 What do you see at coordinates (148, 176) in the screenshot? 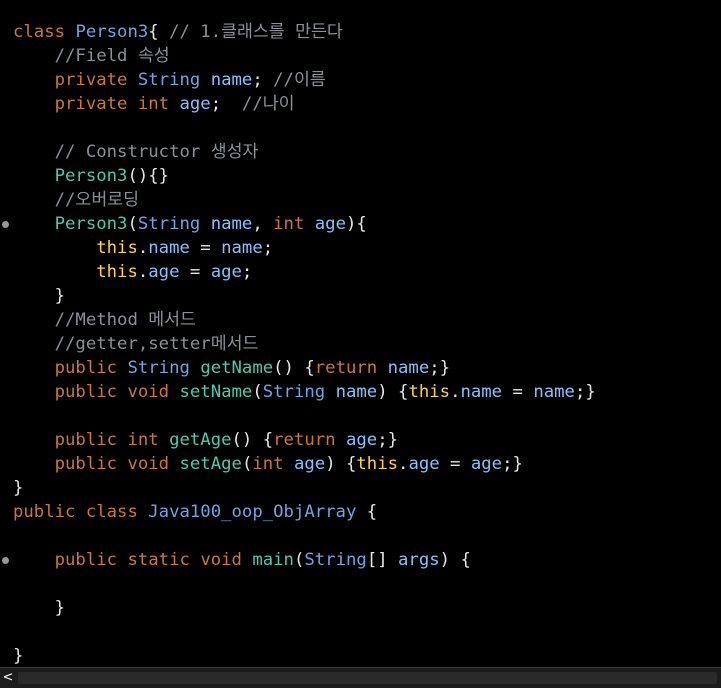
I see `code-token: (){}` at bounding box center [148, 176].